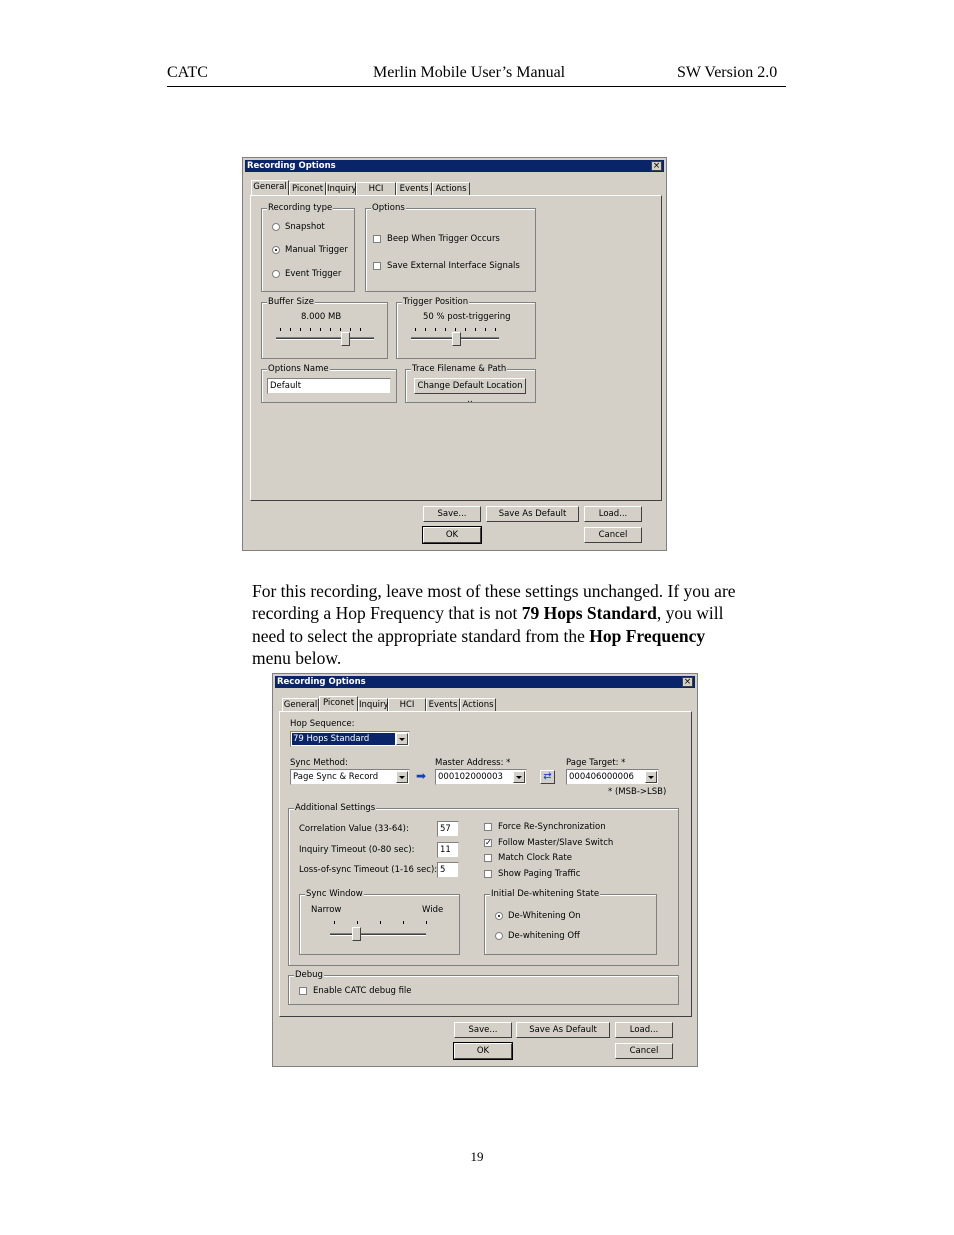 The width and height of the screenshot is (954, 1235). What do you see at coordinates (324, 328) in the screenshot?
I see `buffer-size-group: Buffer Size 8.000 MB` at bounding box center [324, 328].